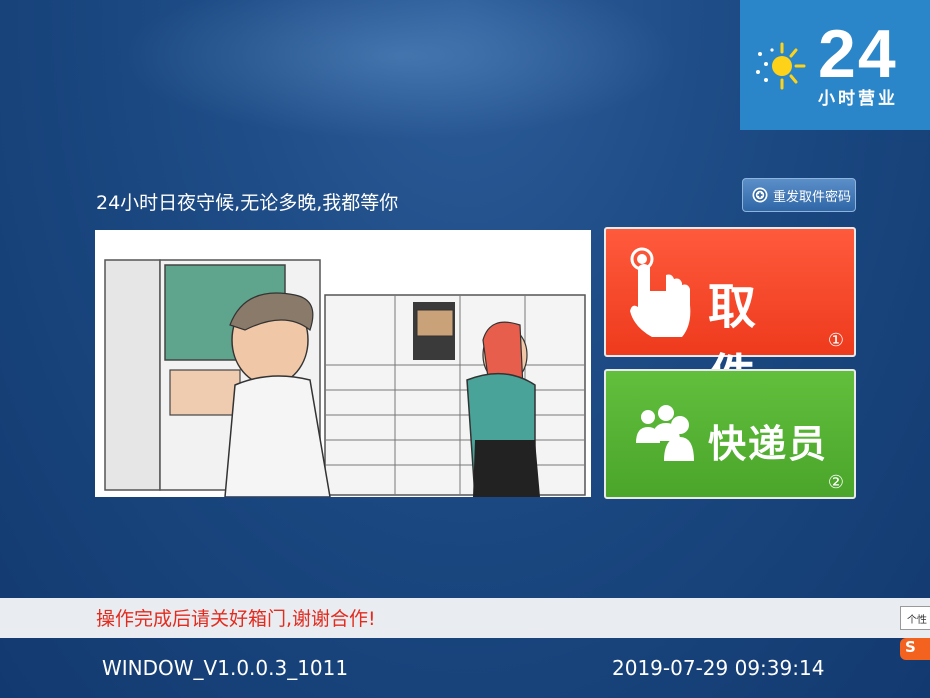 This screenshot has height=698, width=930. What do you see at coordinates (730, 316) in the screenshot?
I see `pickup-button: 取 件 ①` at bounding box center [730, 316].